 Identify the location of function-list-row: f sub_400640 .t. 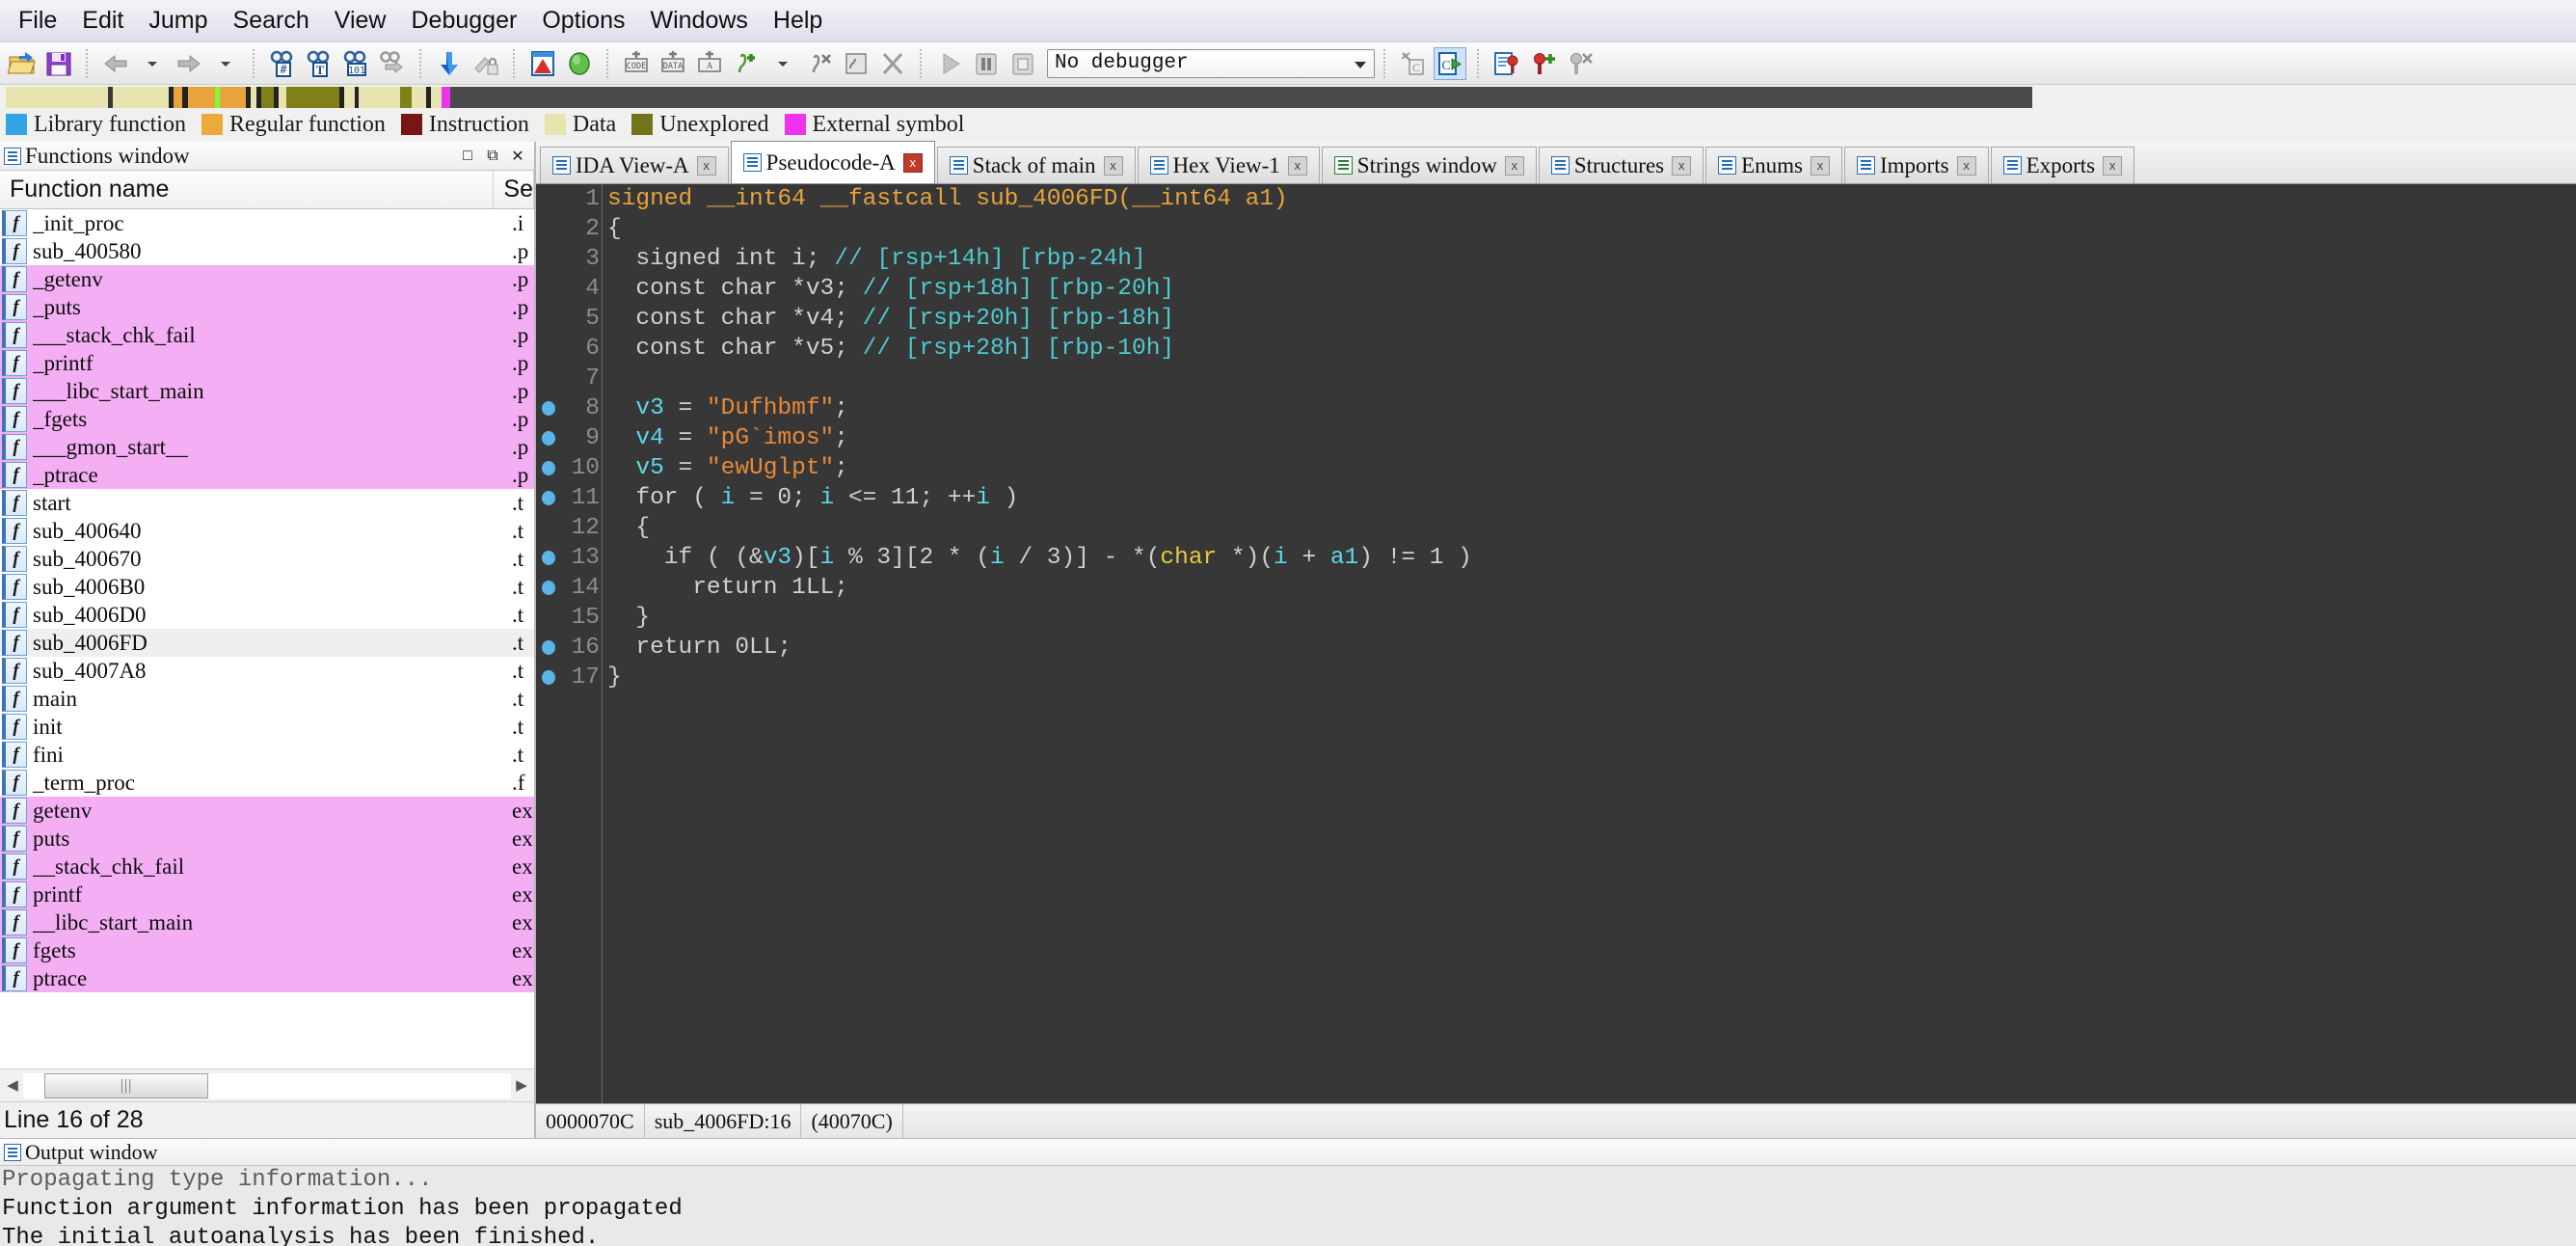
(267, 531).